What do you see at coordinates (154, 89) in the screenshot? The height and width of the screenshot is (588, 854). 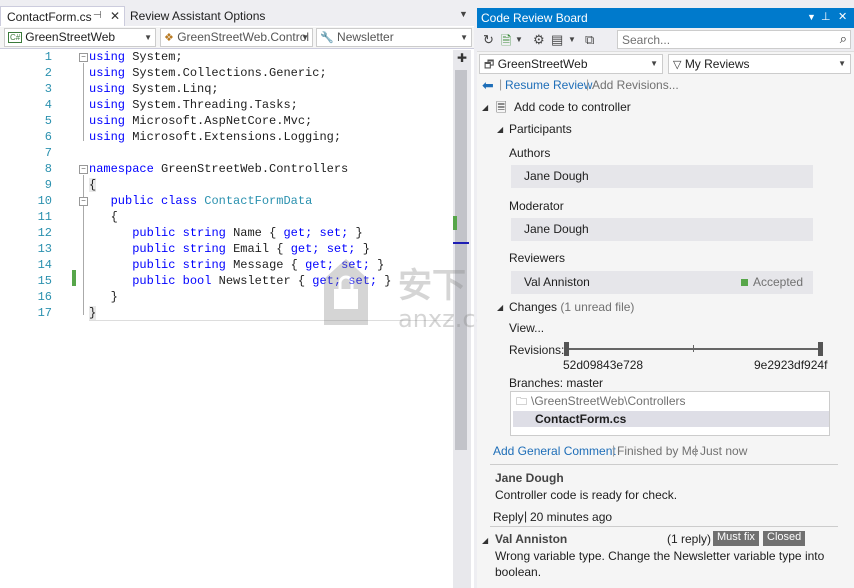 I see `code-line: using System.Linq;` at bounding box center [154, 89].